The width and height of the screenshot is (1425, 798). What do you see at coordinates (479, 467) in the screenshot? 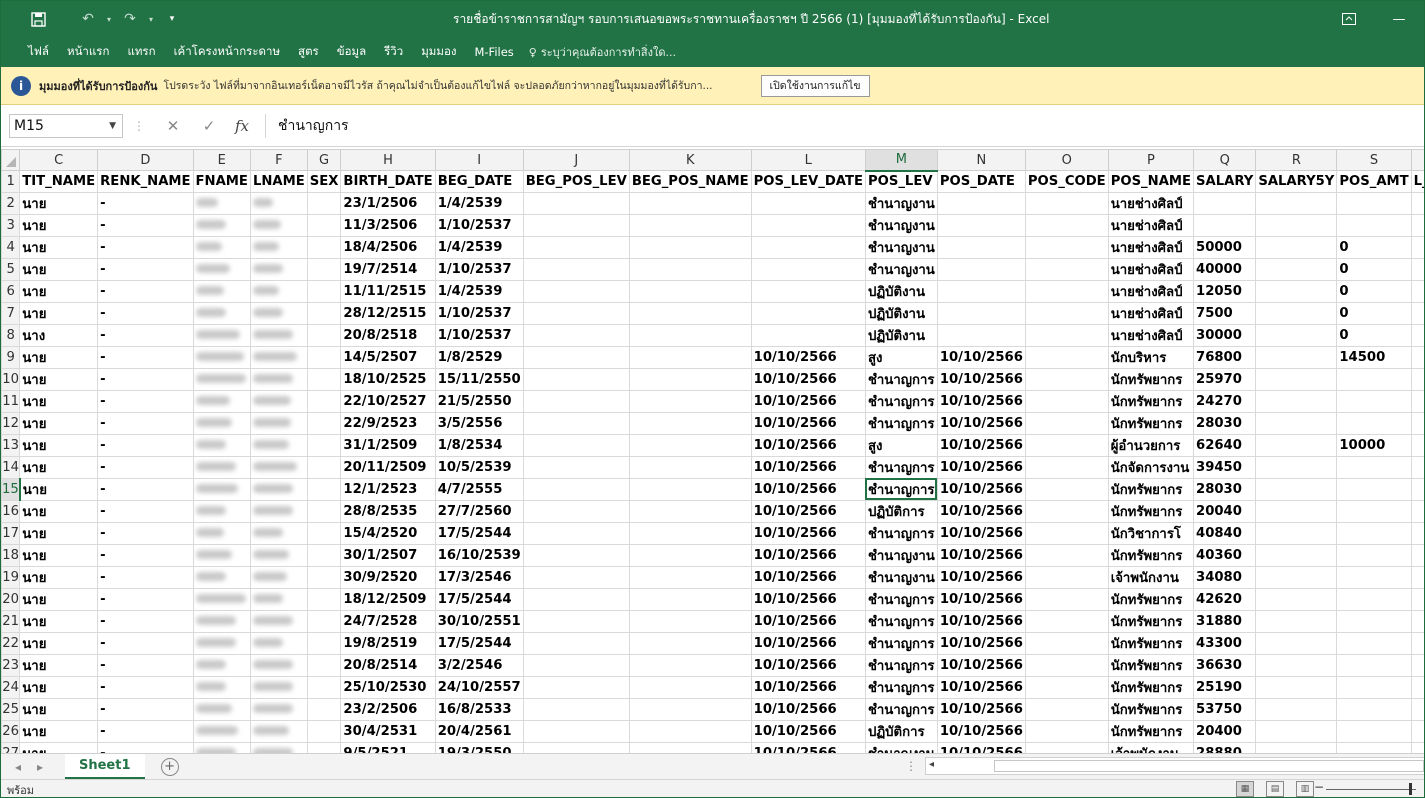
I see `cell: 10/5/2539` at bounding box center [479, 467].